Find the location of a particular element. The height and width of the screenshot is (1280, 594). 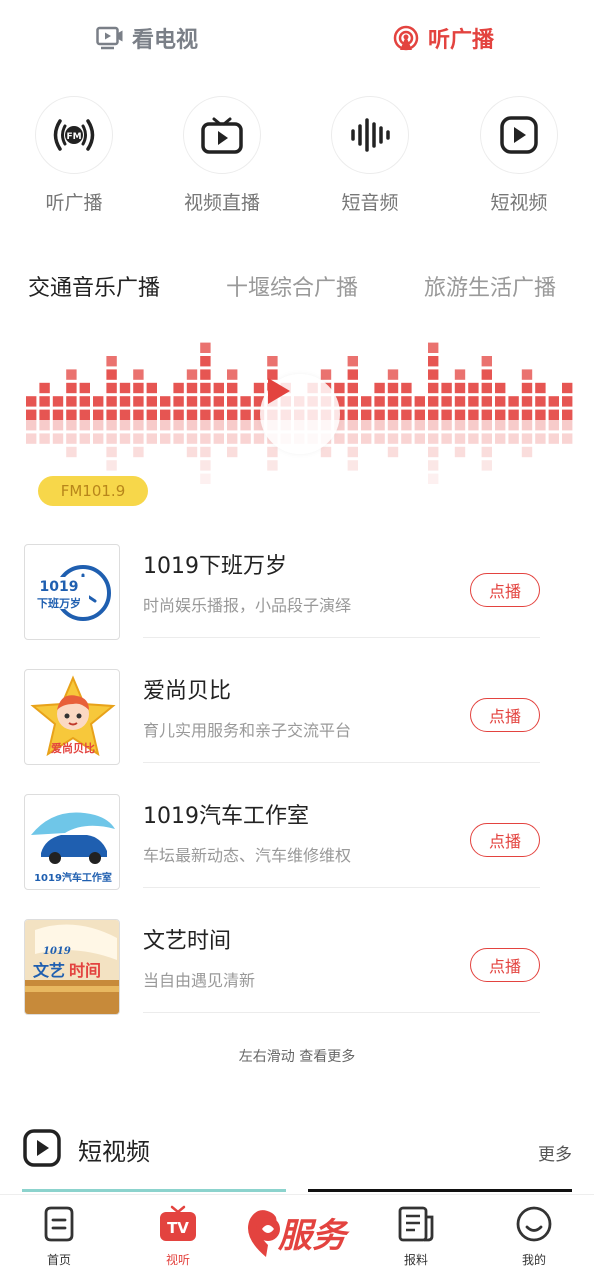

nav-me: 我的 is located at coordinates (534, 1236).